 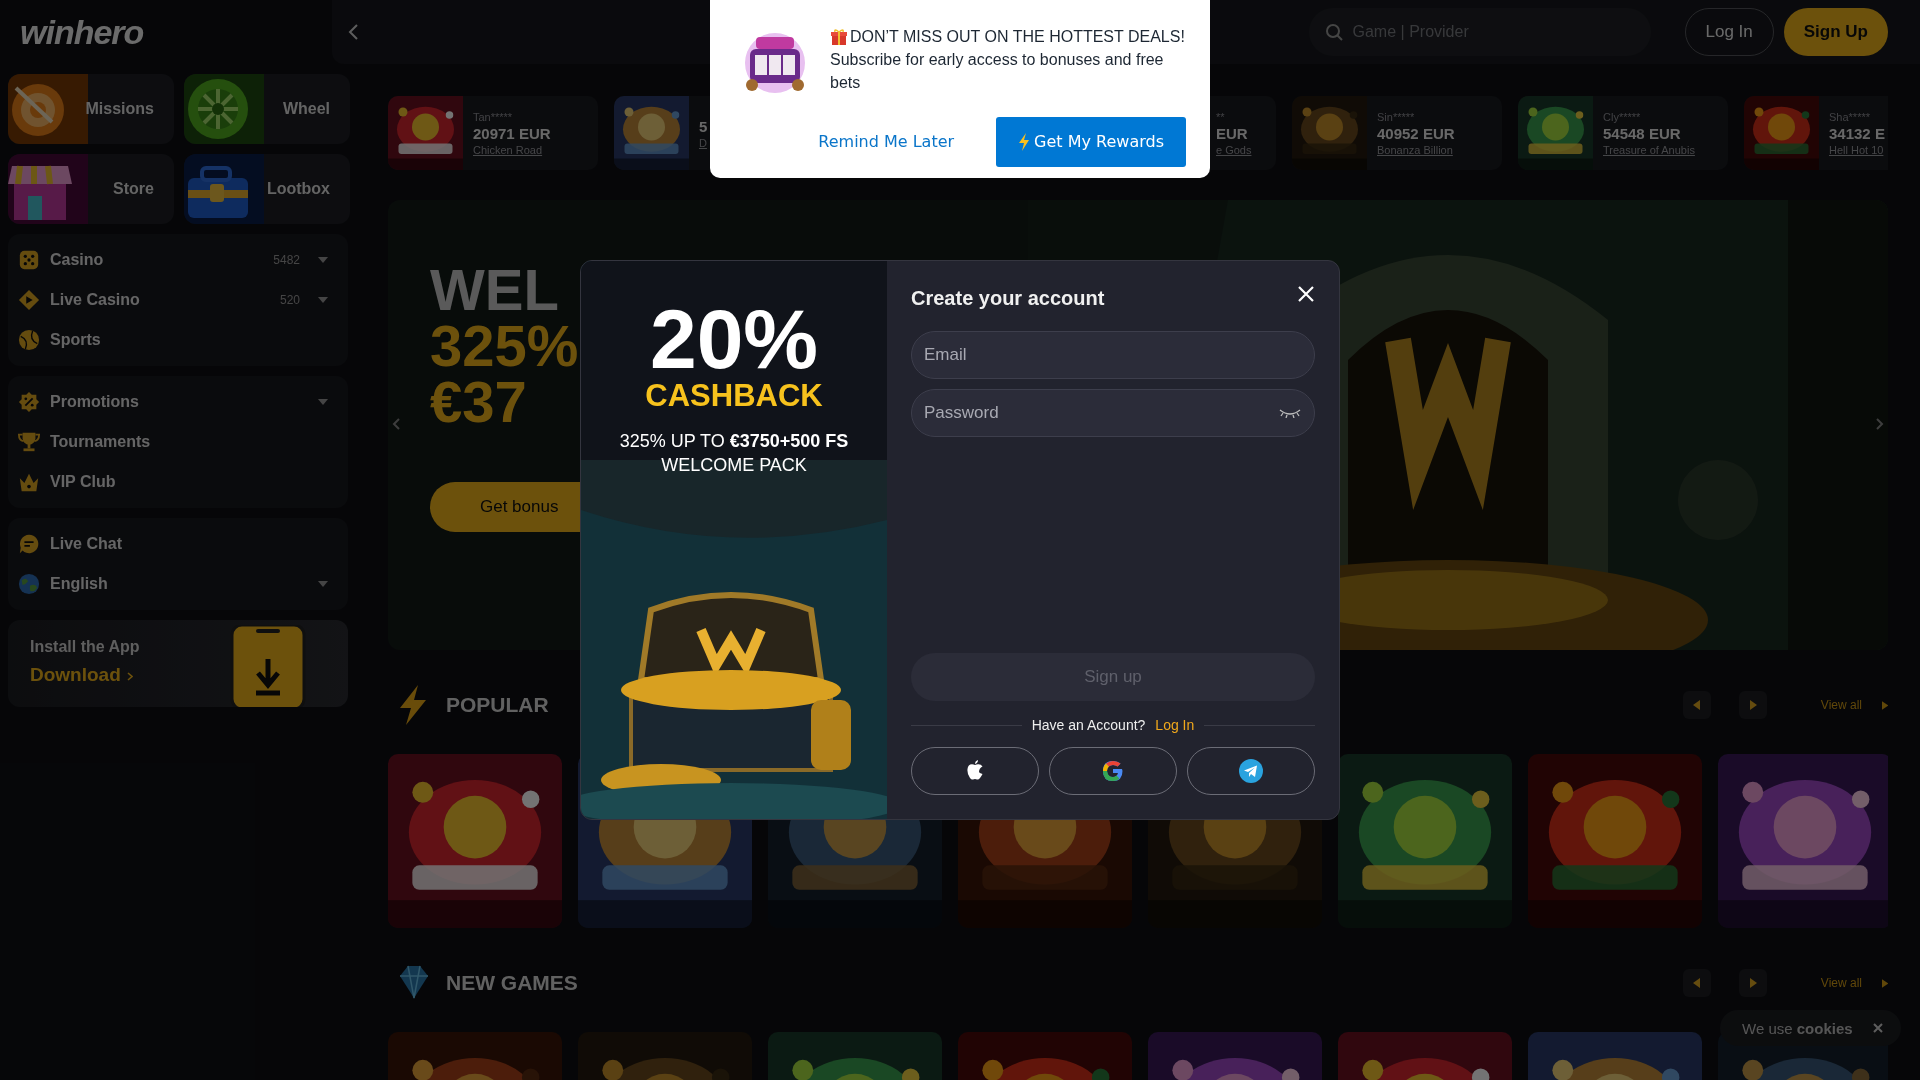 I want to click on popup-message: Subscribe for early access to bonuses and free bets, so click(x=997, y=71).